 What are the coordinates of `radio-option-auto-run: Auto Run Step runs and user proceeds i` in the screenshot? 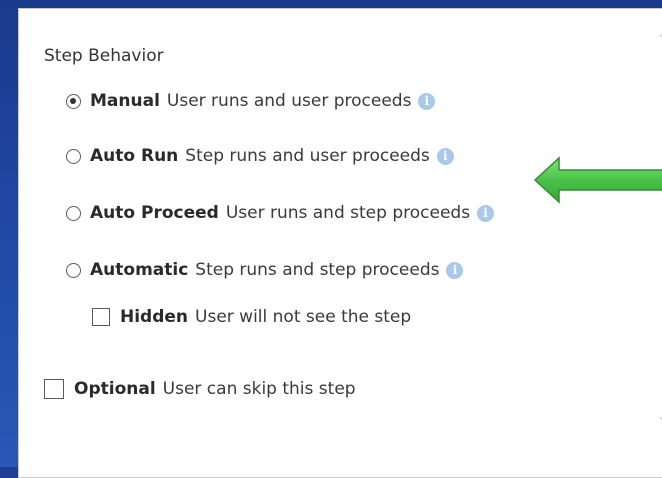 It's located at (260, 156).